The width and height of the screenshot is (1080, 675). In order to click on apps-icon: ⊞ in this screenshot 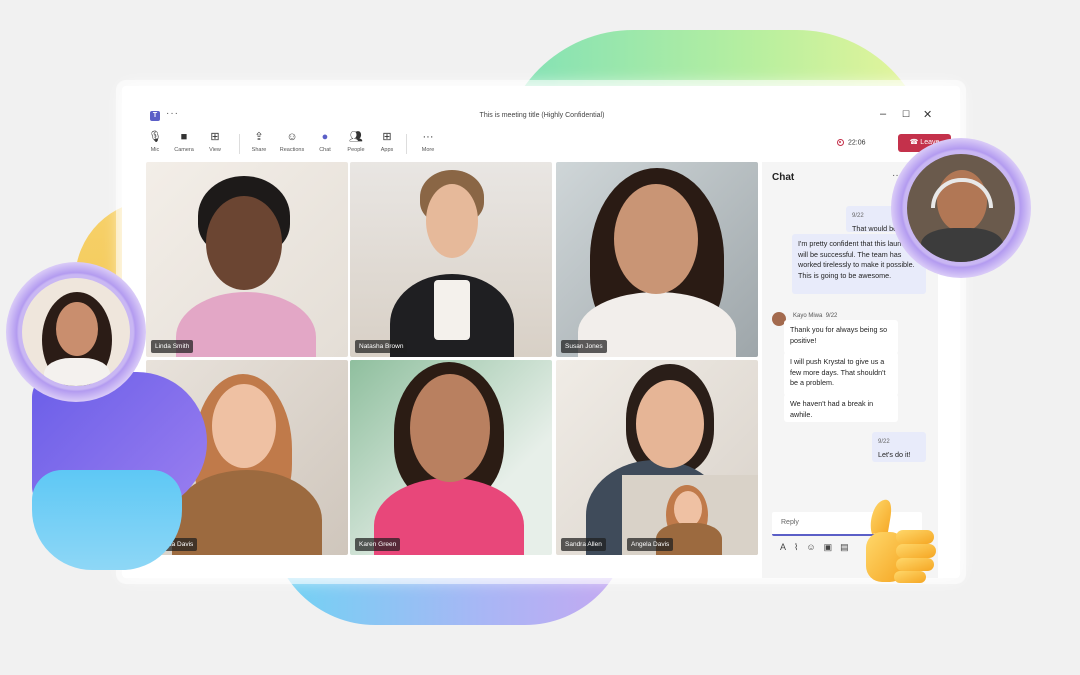, I will do `click(387, 137)`.